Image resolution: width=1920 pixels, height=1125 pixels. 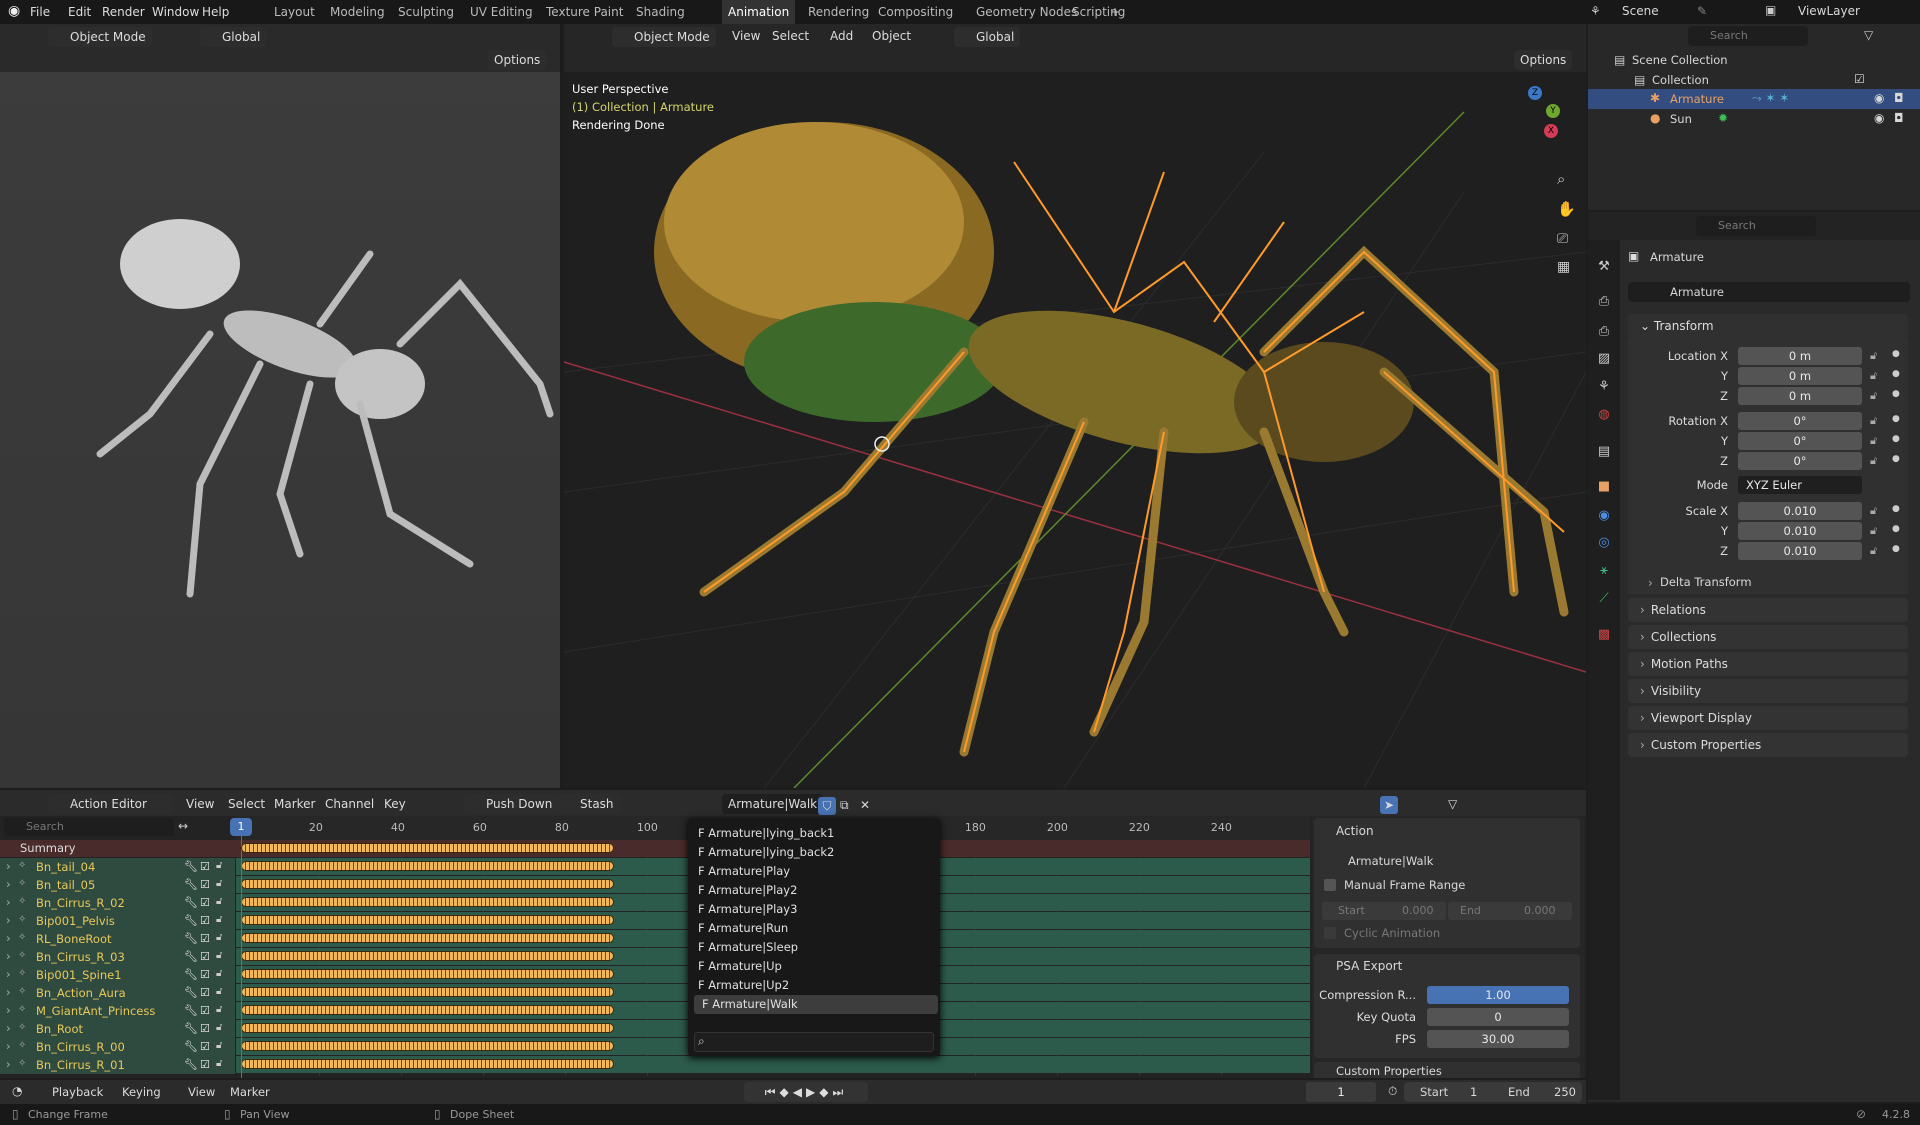 What do you see at coordinates (141, 1092) in the screenshot?
I see `timeline-menu-keying: Keying` at bounding box center [141, 1092].